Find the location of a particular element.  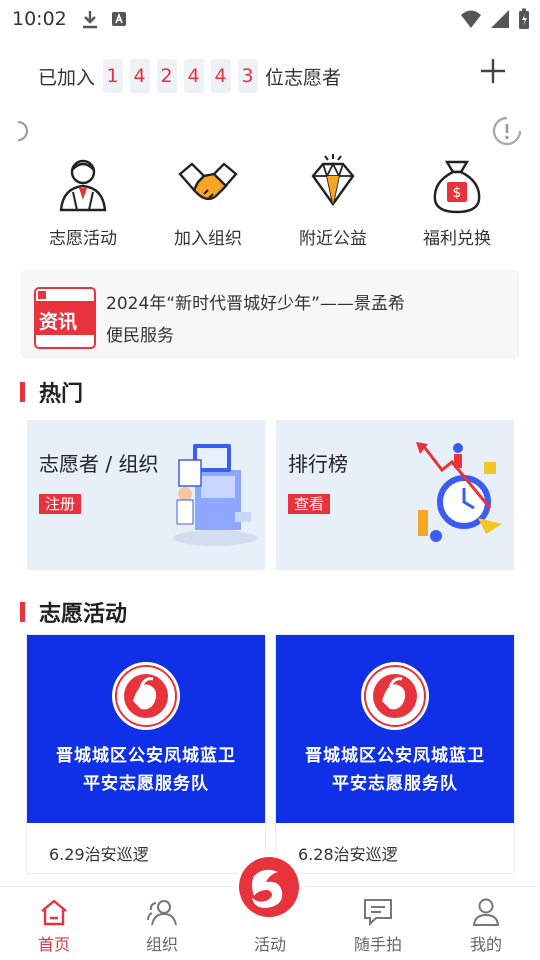

status-time: 10:02 is located at coordinates (39, 19).